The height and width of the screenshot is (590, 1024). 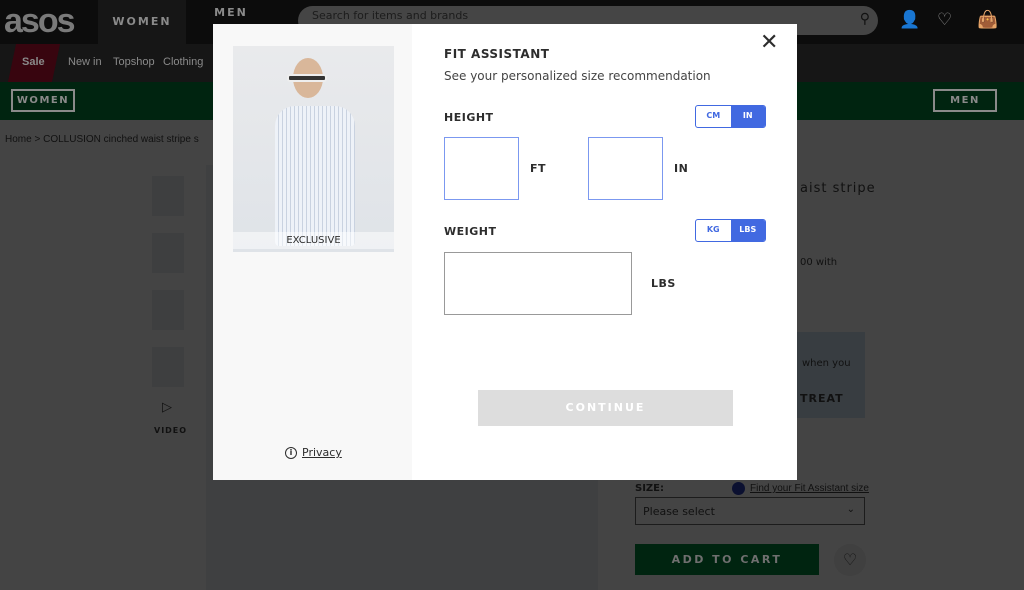 What do you see at coordinates (750, 511) in the screenshot?
I see `size-select: Please select ⌄` at bounding box center [750, 511].